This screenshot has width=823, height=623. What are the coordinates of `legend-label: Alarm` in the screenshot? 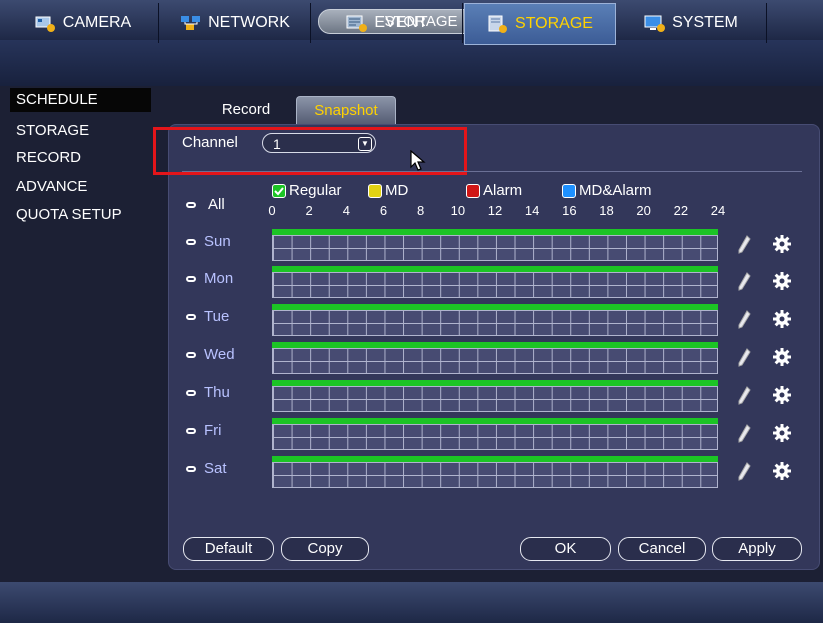 It's located at (503, 190).